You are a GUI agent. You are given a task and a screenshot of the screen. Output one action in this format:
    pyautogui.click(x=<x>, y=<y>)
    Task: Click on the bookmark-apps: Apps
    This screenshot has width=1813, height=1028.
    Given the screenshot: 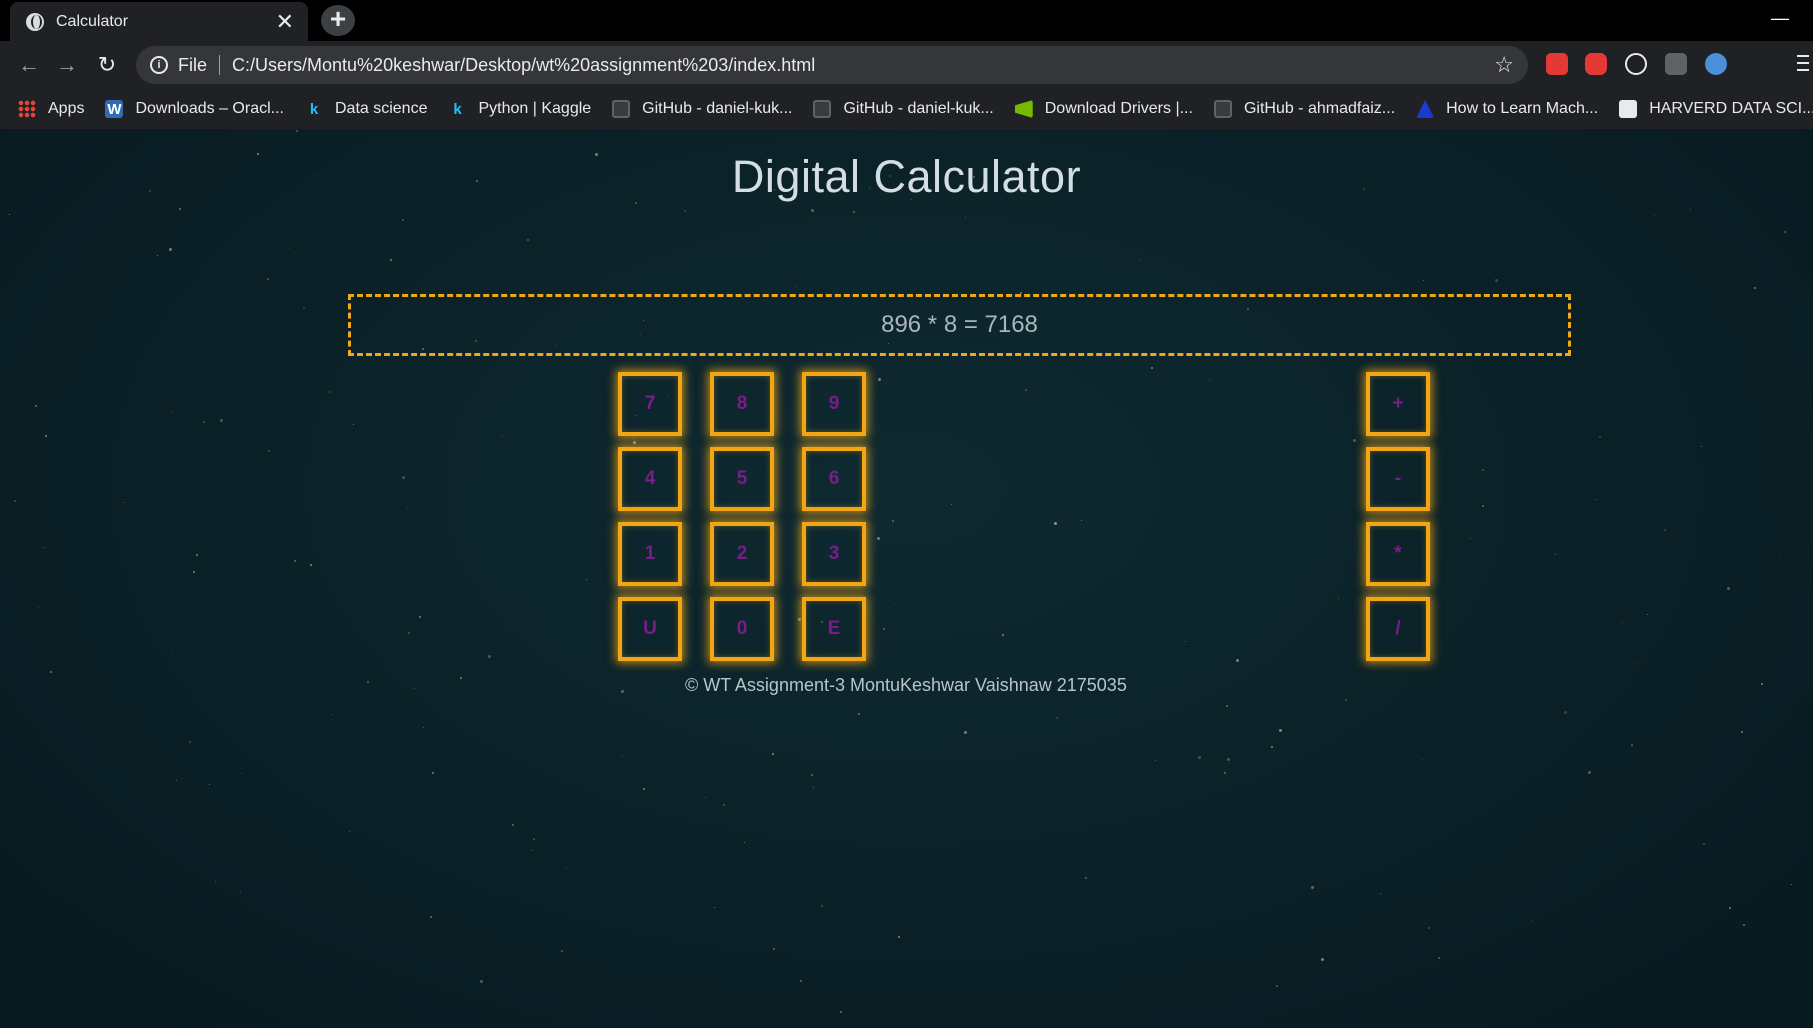 What is the action you would take?
    pyautogui.click(x=51, y=109)
    